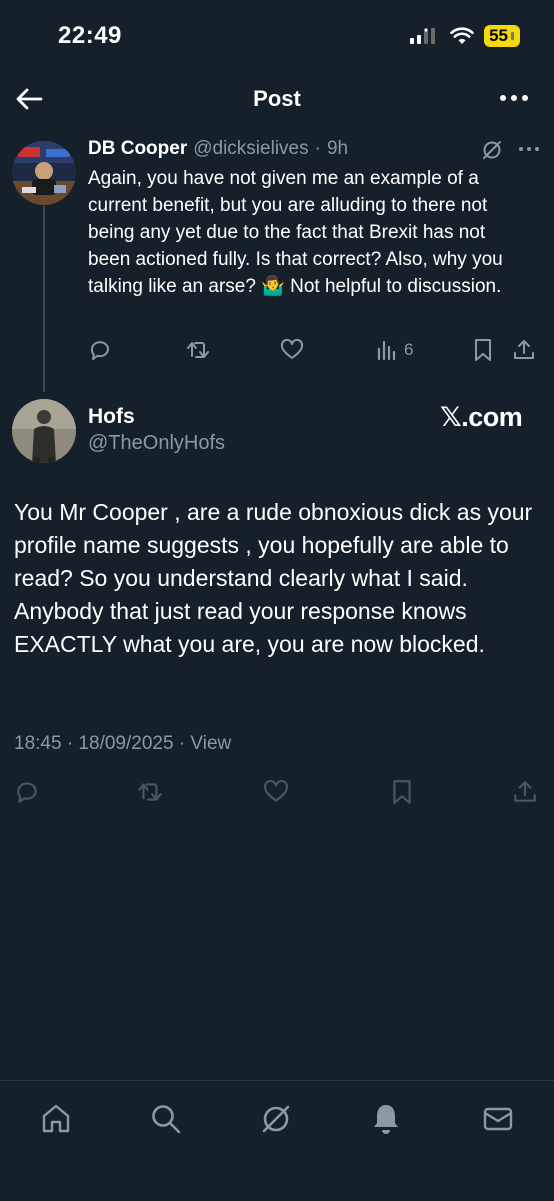 This screenshot has height=1201, width=554. I want to click on status-icons: 55, so click(465, 36).